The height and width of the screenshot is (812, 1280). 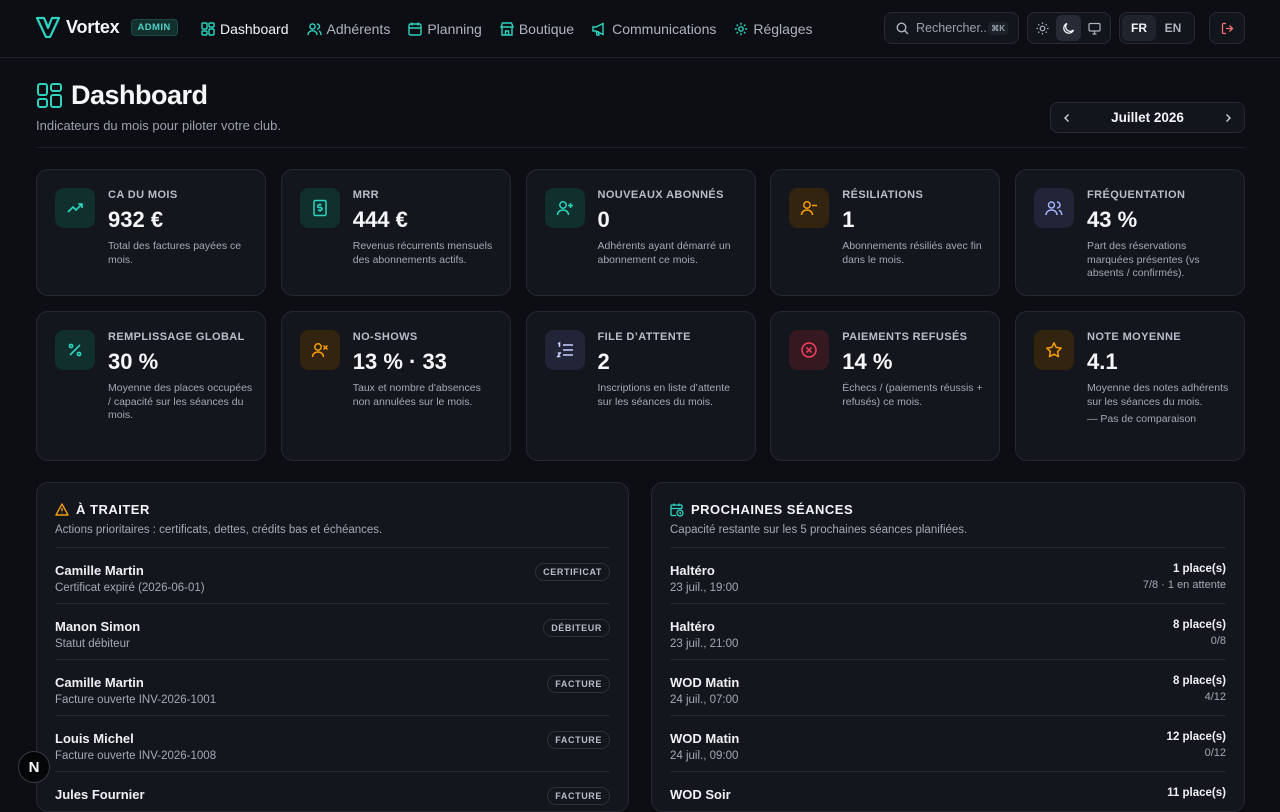 I want to click on session-date: 24 juil., 09:00, so click(x=704, y=756).